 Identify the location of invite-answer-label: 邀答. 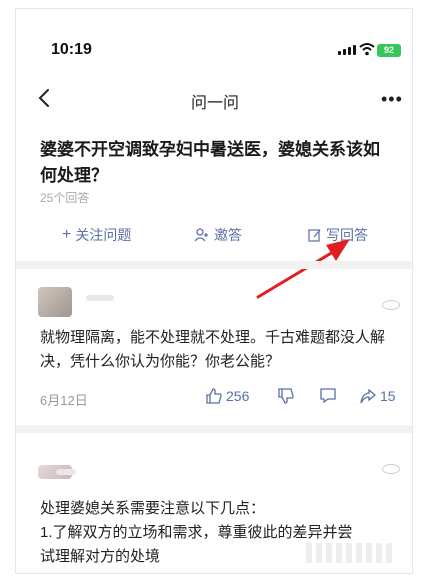
(228, 235).